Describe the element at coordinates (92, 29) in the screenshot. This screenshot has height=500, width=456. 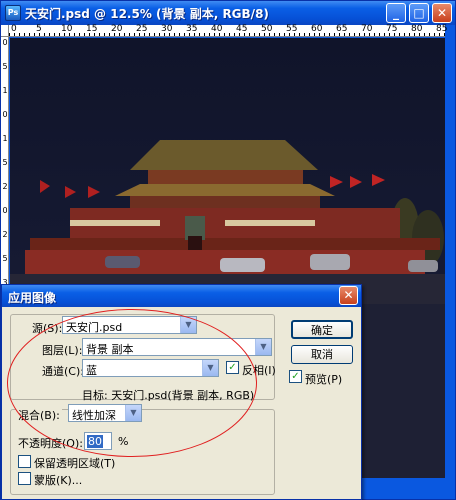
I see `ruler-top-label: 15` at that location.